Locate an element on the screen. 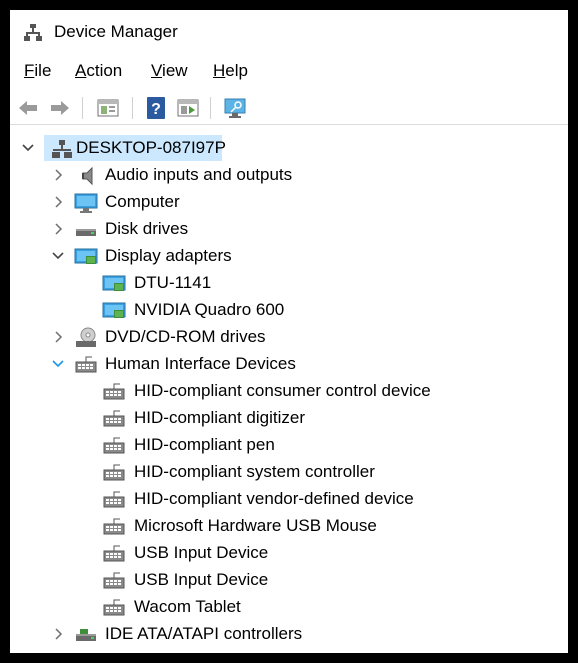 Image resolution: width=578 pixels, height=663 pixels. device-label: HID-compliant system controller is located at coordinates (254, 471).